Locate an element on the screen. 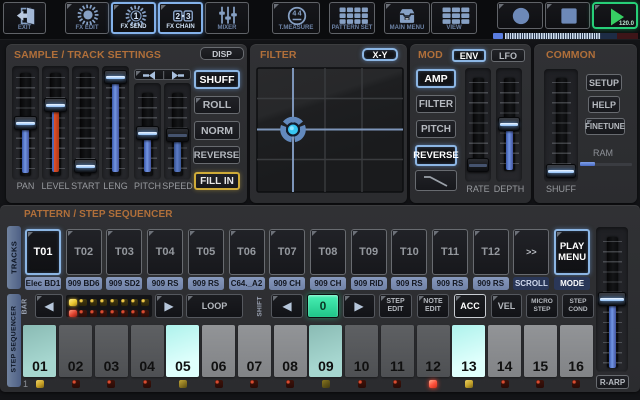 The height and width of the screenshot is (400, 640). svg-text: 1 is located at coordinates (135, 16).